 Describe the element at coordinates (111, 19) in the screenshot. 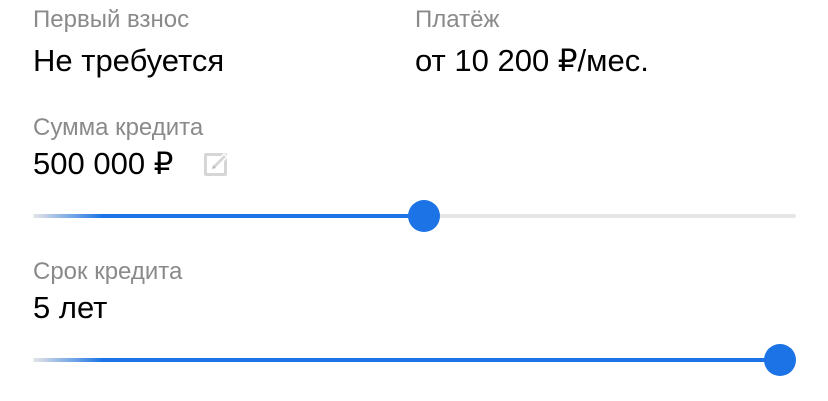

I see `down-payment-label: Первый взнос` at that location.